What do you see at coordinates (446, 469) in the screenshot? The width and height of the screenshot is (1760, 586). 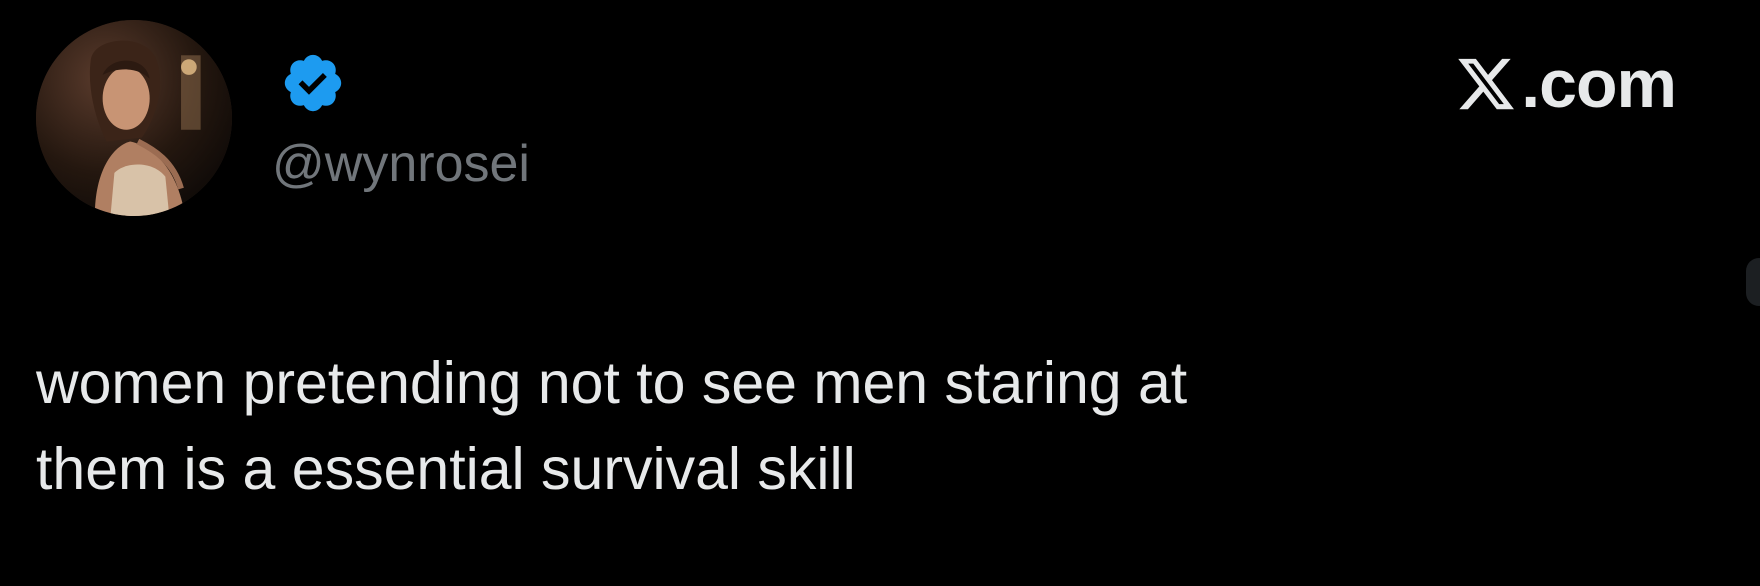 I see `tweet-text-line: them is a essential survival skill` at bounding box center [446, 469].